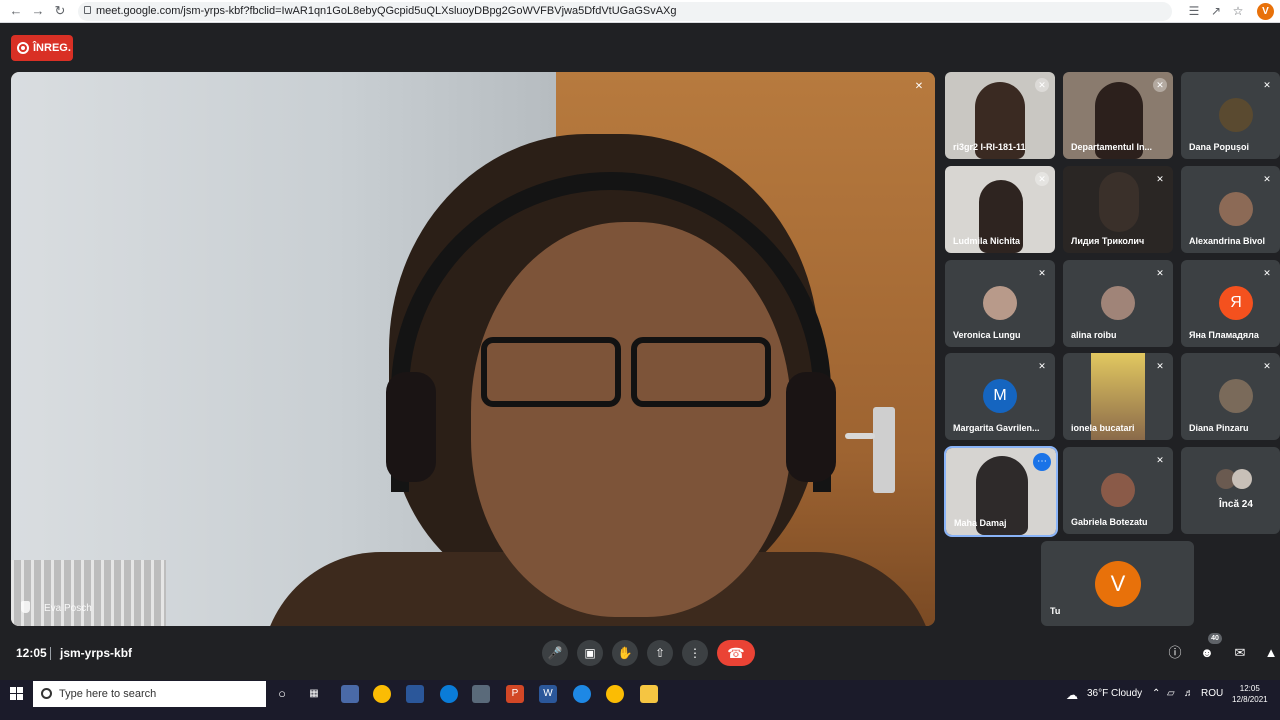 This screenshot has height=720, width=1280. I want to click on participant-video, so click(1119, 202).